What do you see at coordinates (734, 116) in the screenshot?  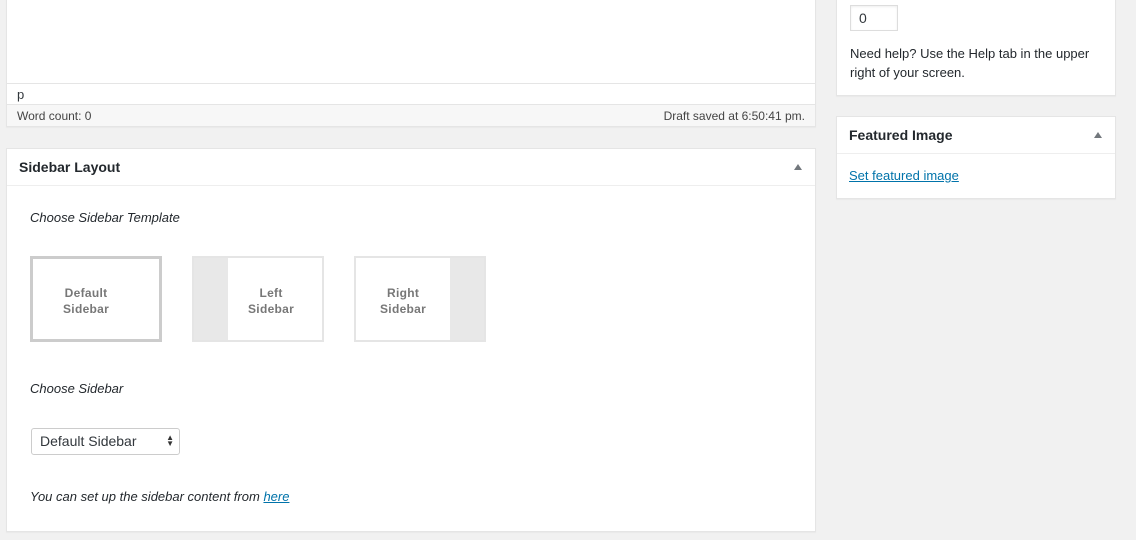 I see `draft-saved-status: Draft saved at 6:50:41 pm.` at bounding box center [734, 116].